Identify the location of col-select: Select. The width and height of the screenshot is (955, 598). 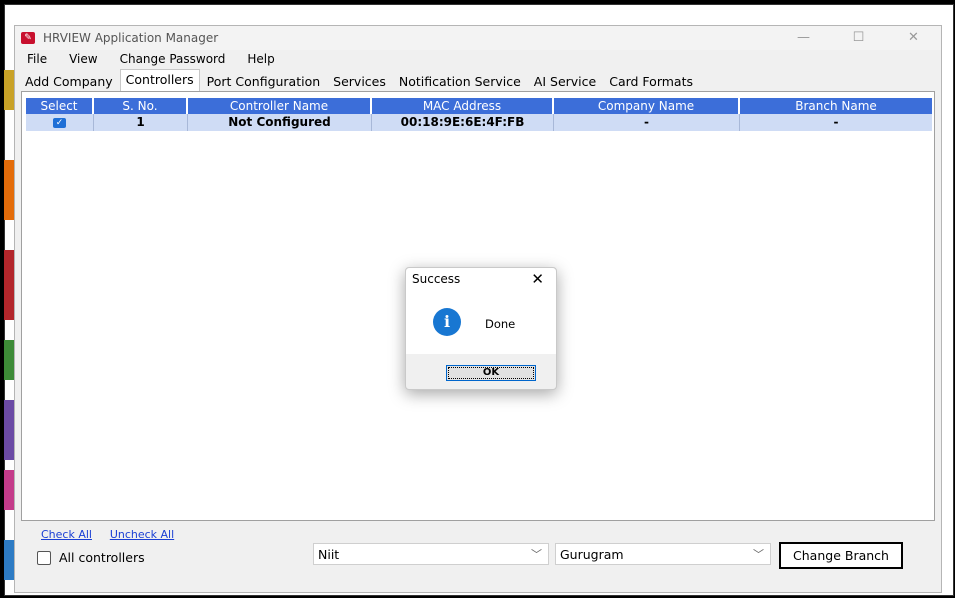
(60, 106).